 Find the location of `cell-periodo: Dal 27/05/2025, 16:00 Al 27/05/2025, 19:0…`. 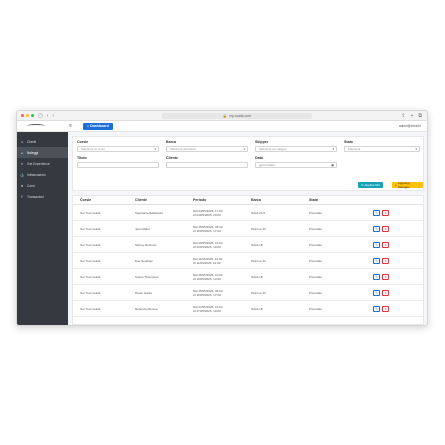

cell-periodo: Dal 27/05/2025, 16:00 Al 27/05/2025, 19:0… is located at coordinates (208, 308).